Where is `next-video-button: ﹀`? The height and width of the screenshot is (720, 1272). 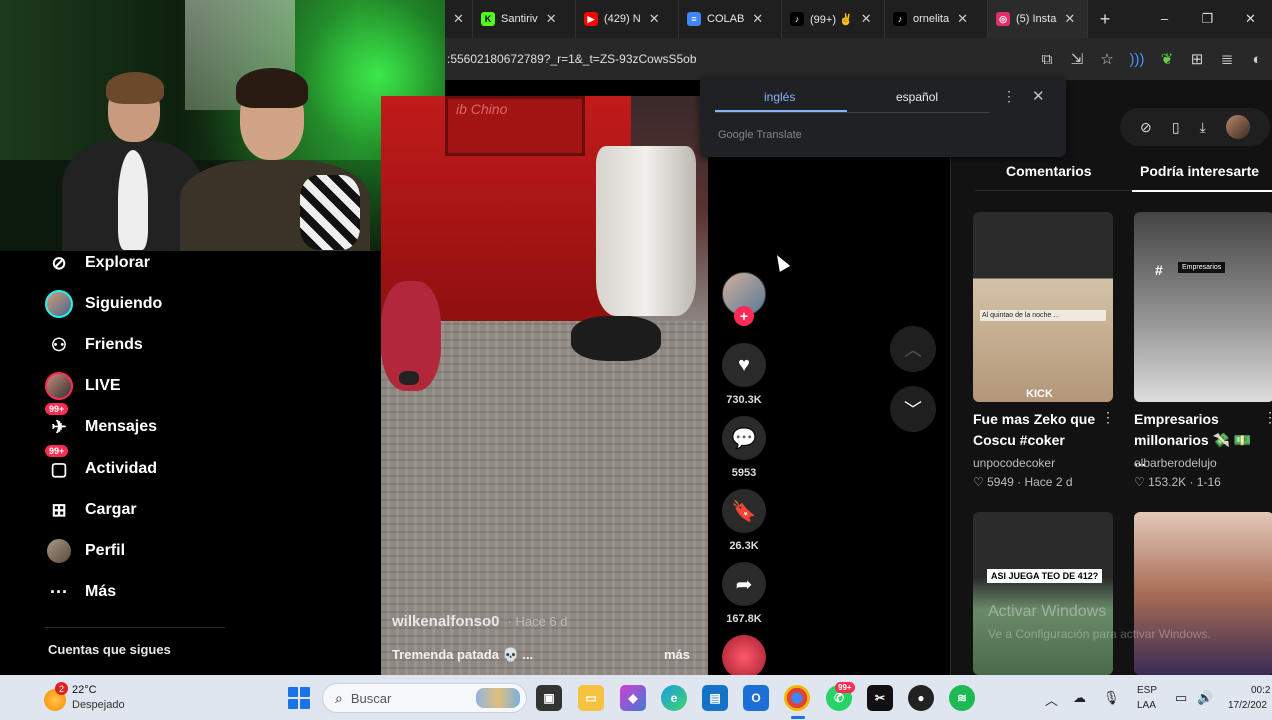 next-video-button: ﹀ is located at coordinates (913, 409).